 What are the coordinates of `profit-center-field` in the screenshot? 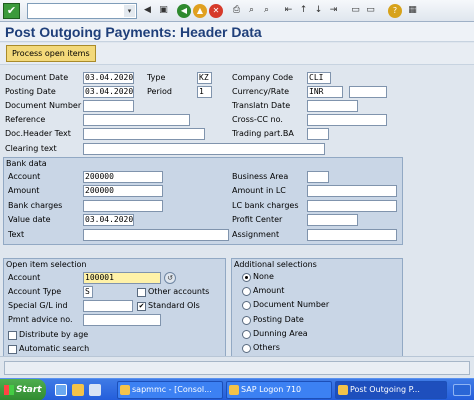 It's located at (332, 220).